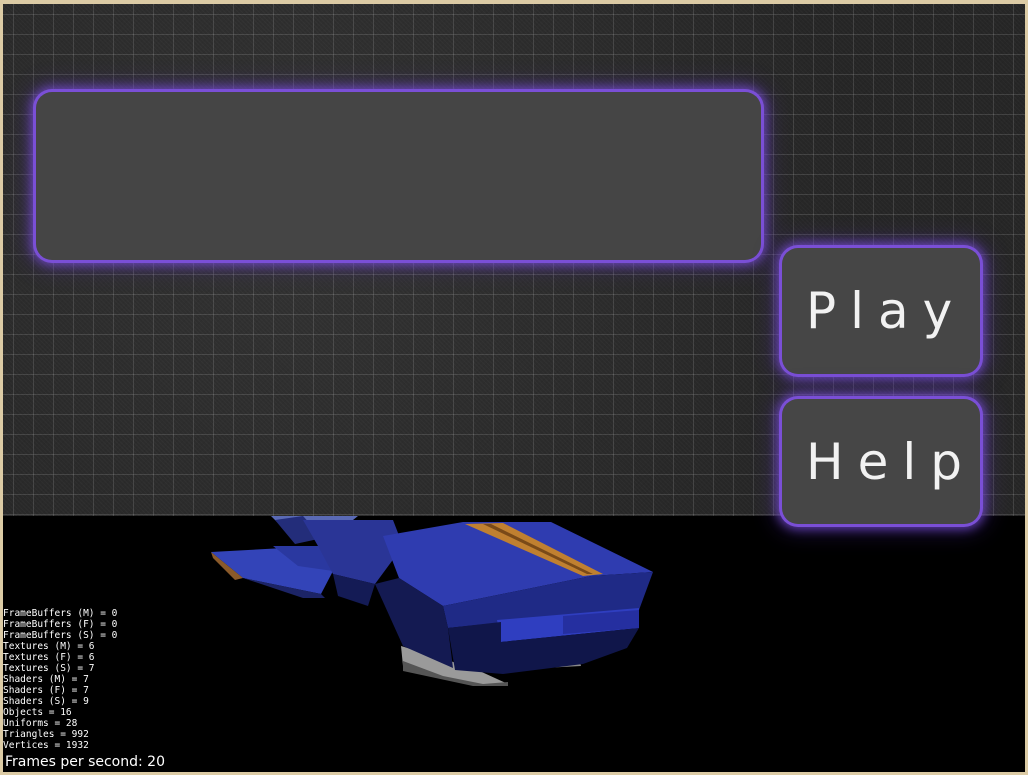 Image resolution: width=1028 pixels, height=775 pixels. What do you see at coordinates (49, 657) in the screenshot?
I see `stat-line: Textures (F) = 6` at bounding box center [49, 657].